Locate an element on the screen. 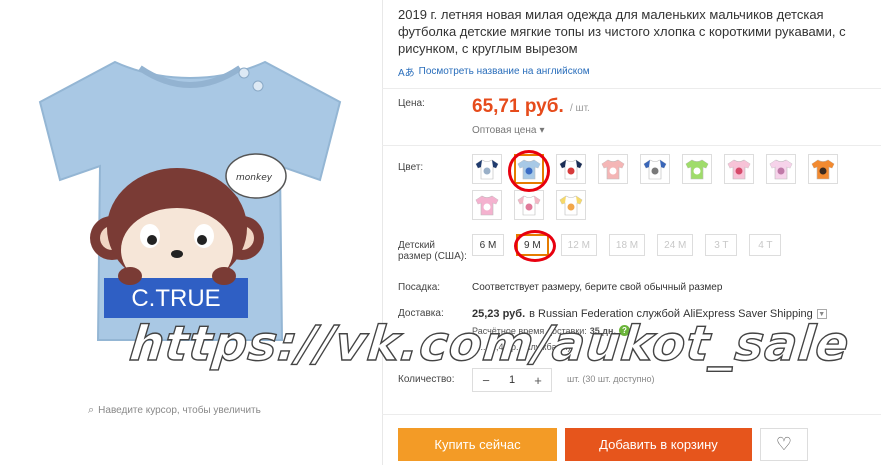 Image resolution: width=881 pixels, height=465 pixels. pink-print-swatch is located at coordinates (487, 205).